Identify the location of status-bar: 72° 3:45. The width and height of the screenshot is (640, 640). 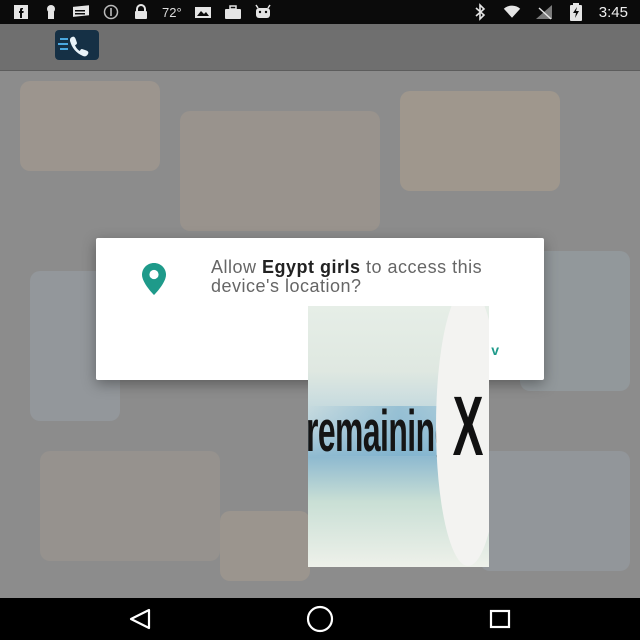
(320, 12).